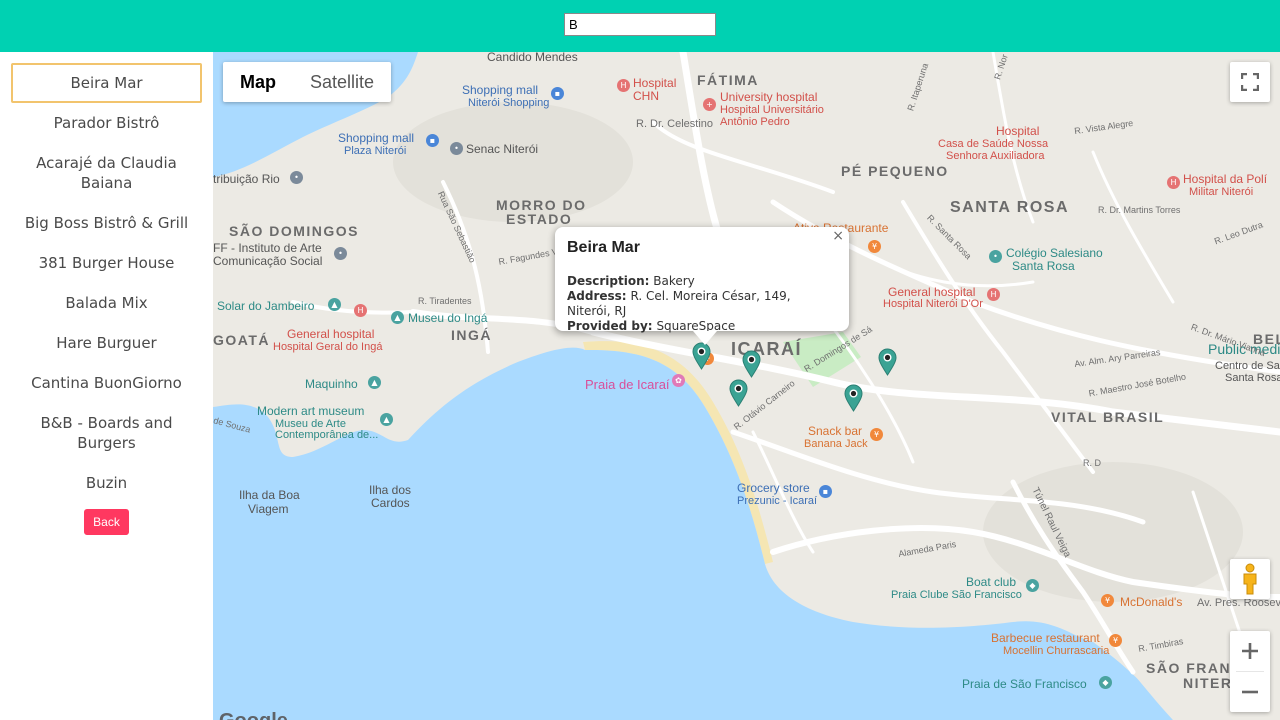  I want to click on list-item: 381 Burger House, so click(106, 263).